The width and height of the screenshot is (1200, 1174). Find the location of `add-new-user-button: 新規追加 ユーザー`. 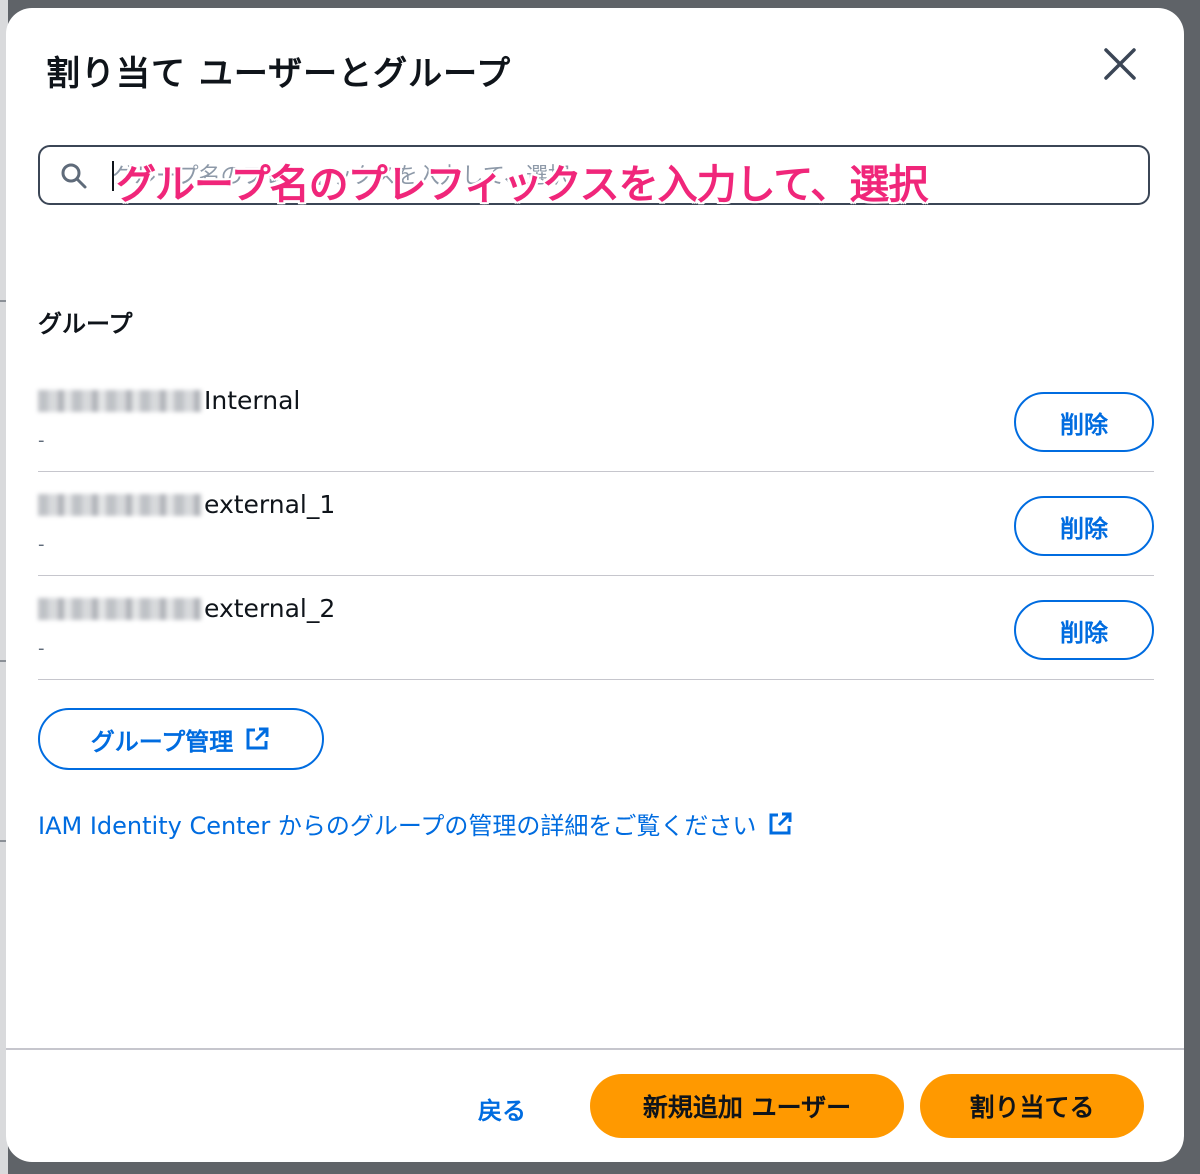

add-new-user-button: 新規追加 ユーザー is located at coordinates (747, 1106).